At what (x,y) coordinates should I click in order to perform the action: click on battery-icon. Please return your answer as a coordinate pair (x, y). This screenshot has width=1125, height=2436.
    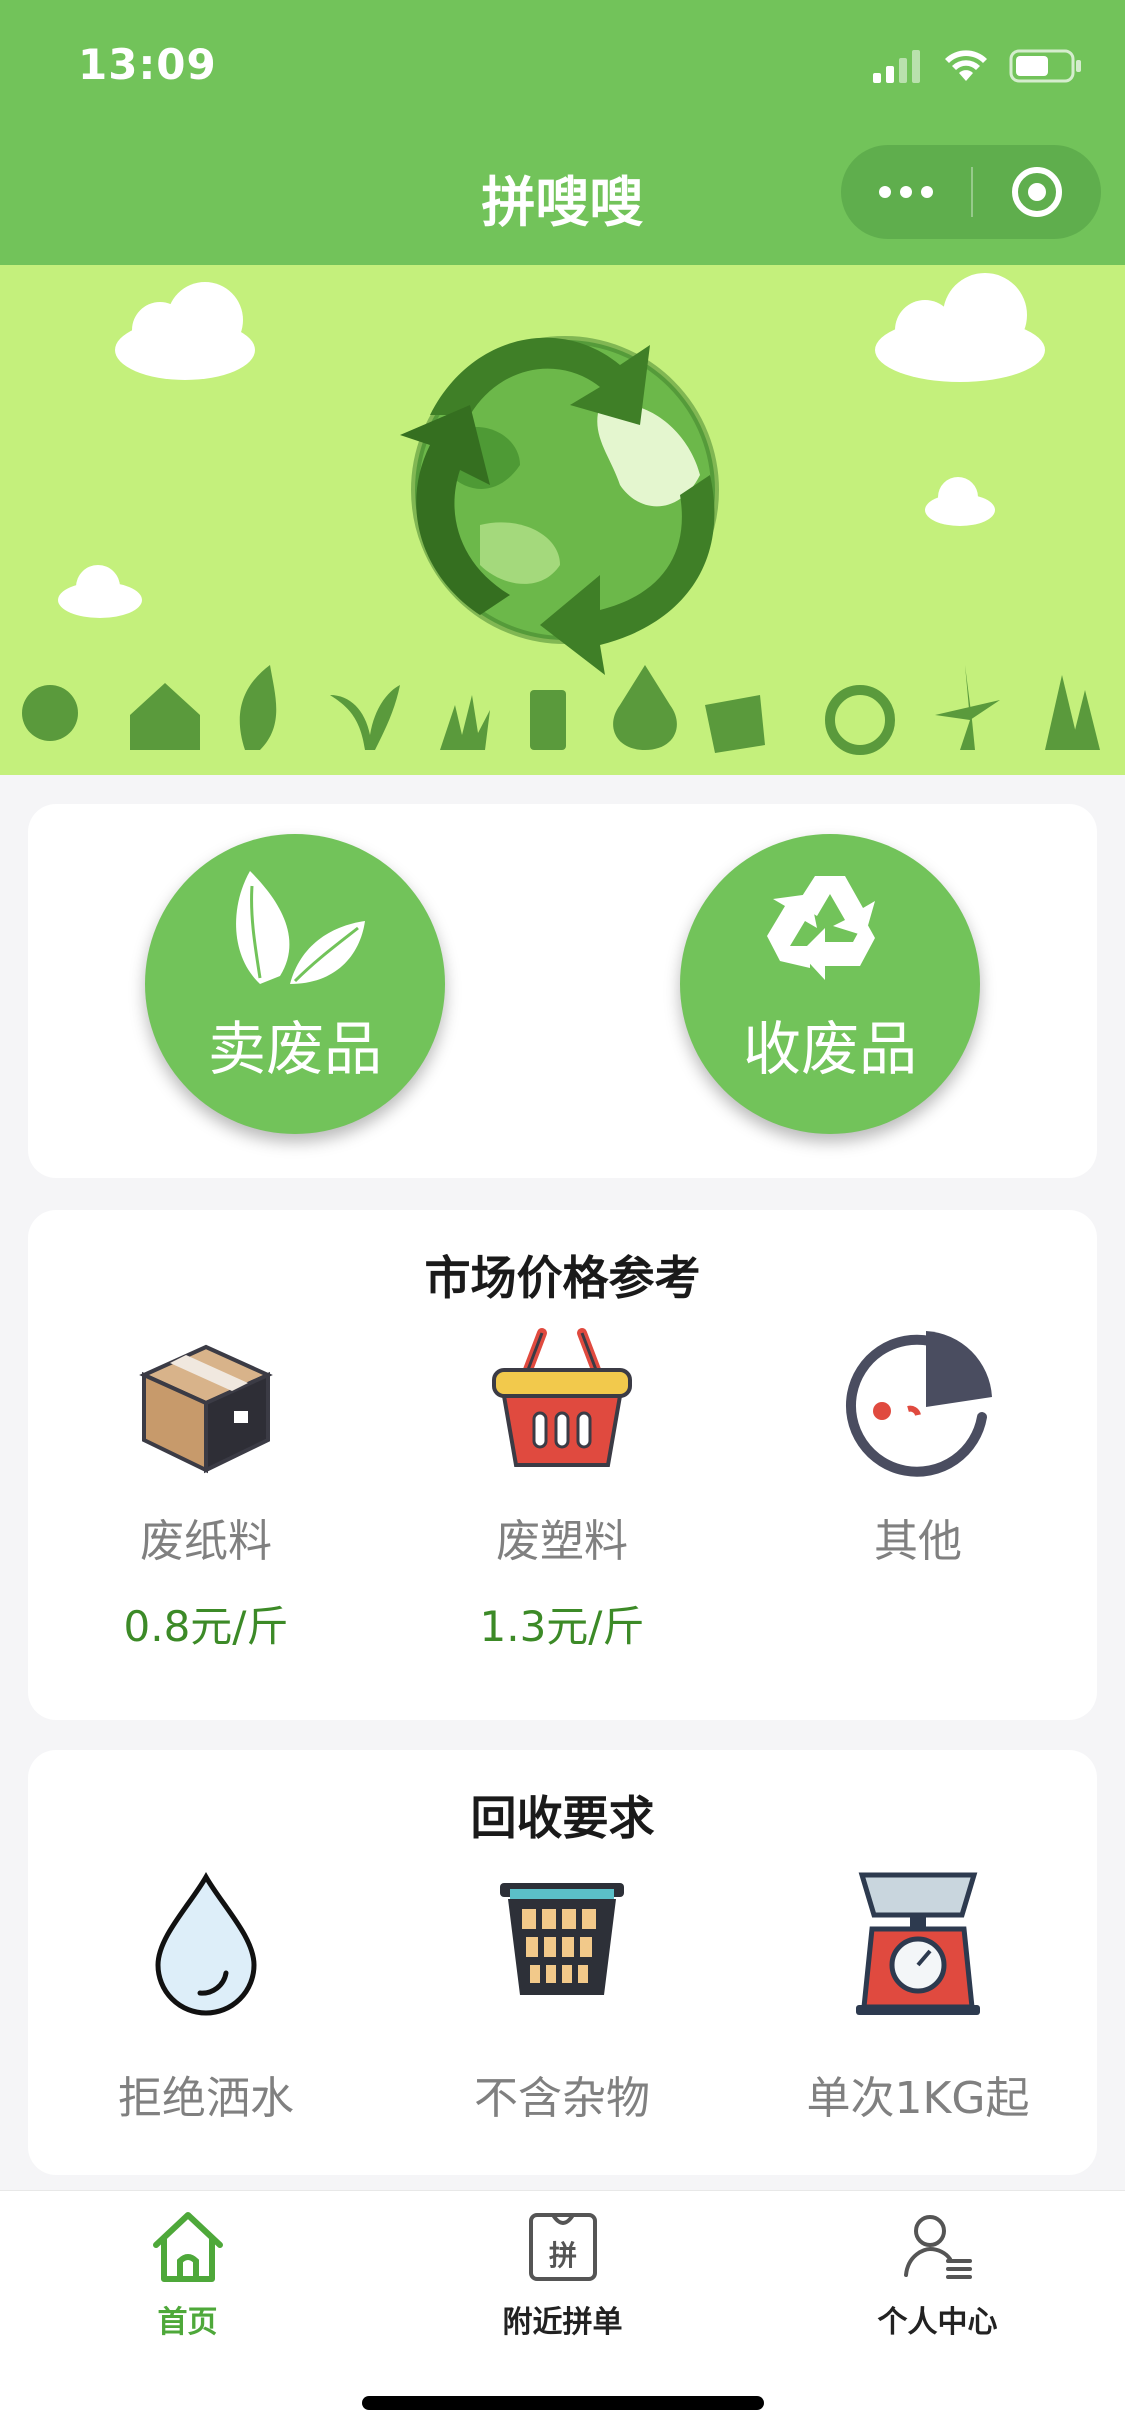
    Looking at the image, I should click on (1045, 66).